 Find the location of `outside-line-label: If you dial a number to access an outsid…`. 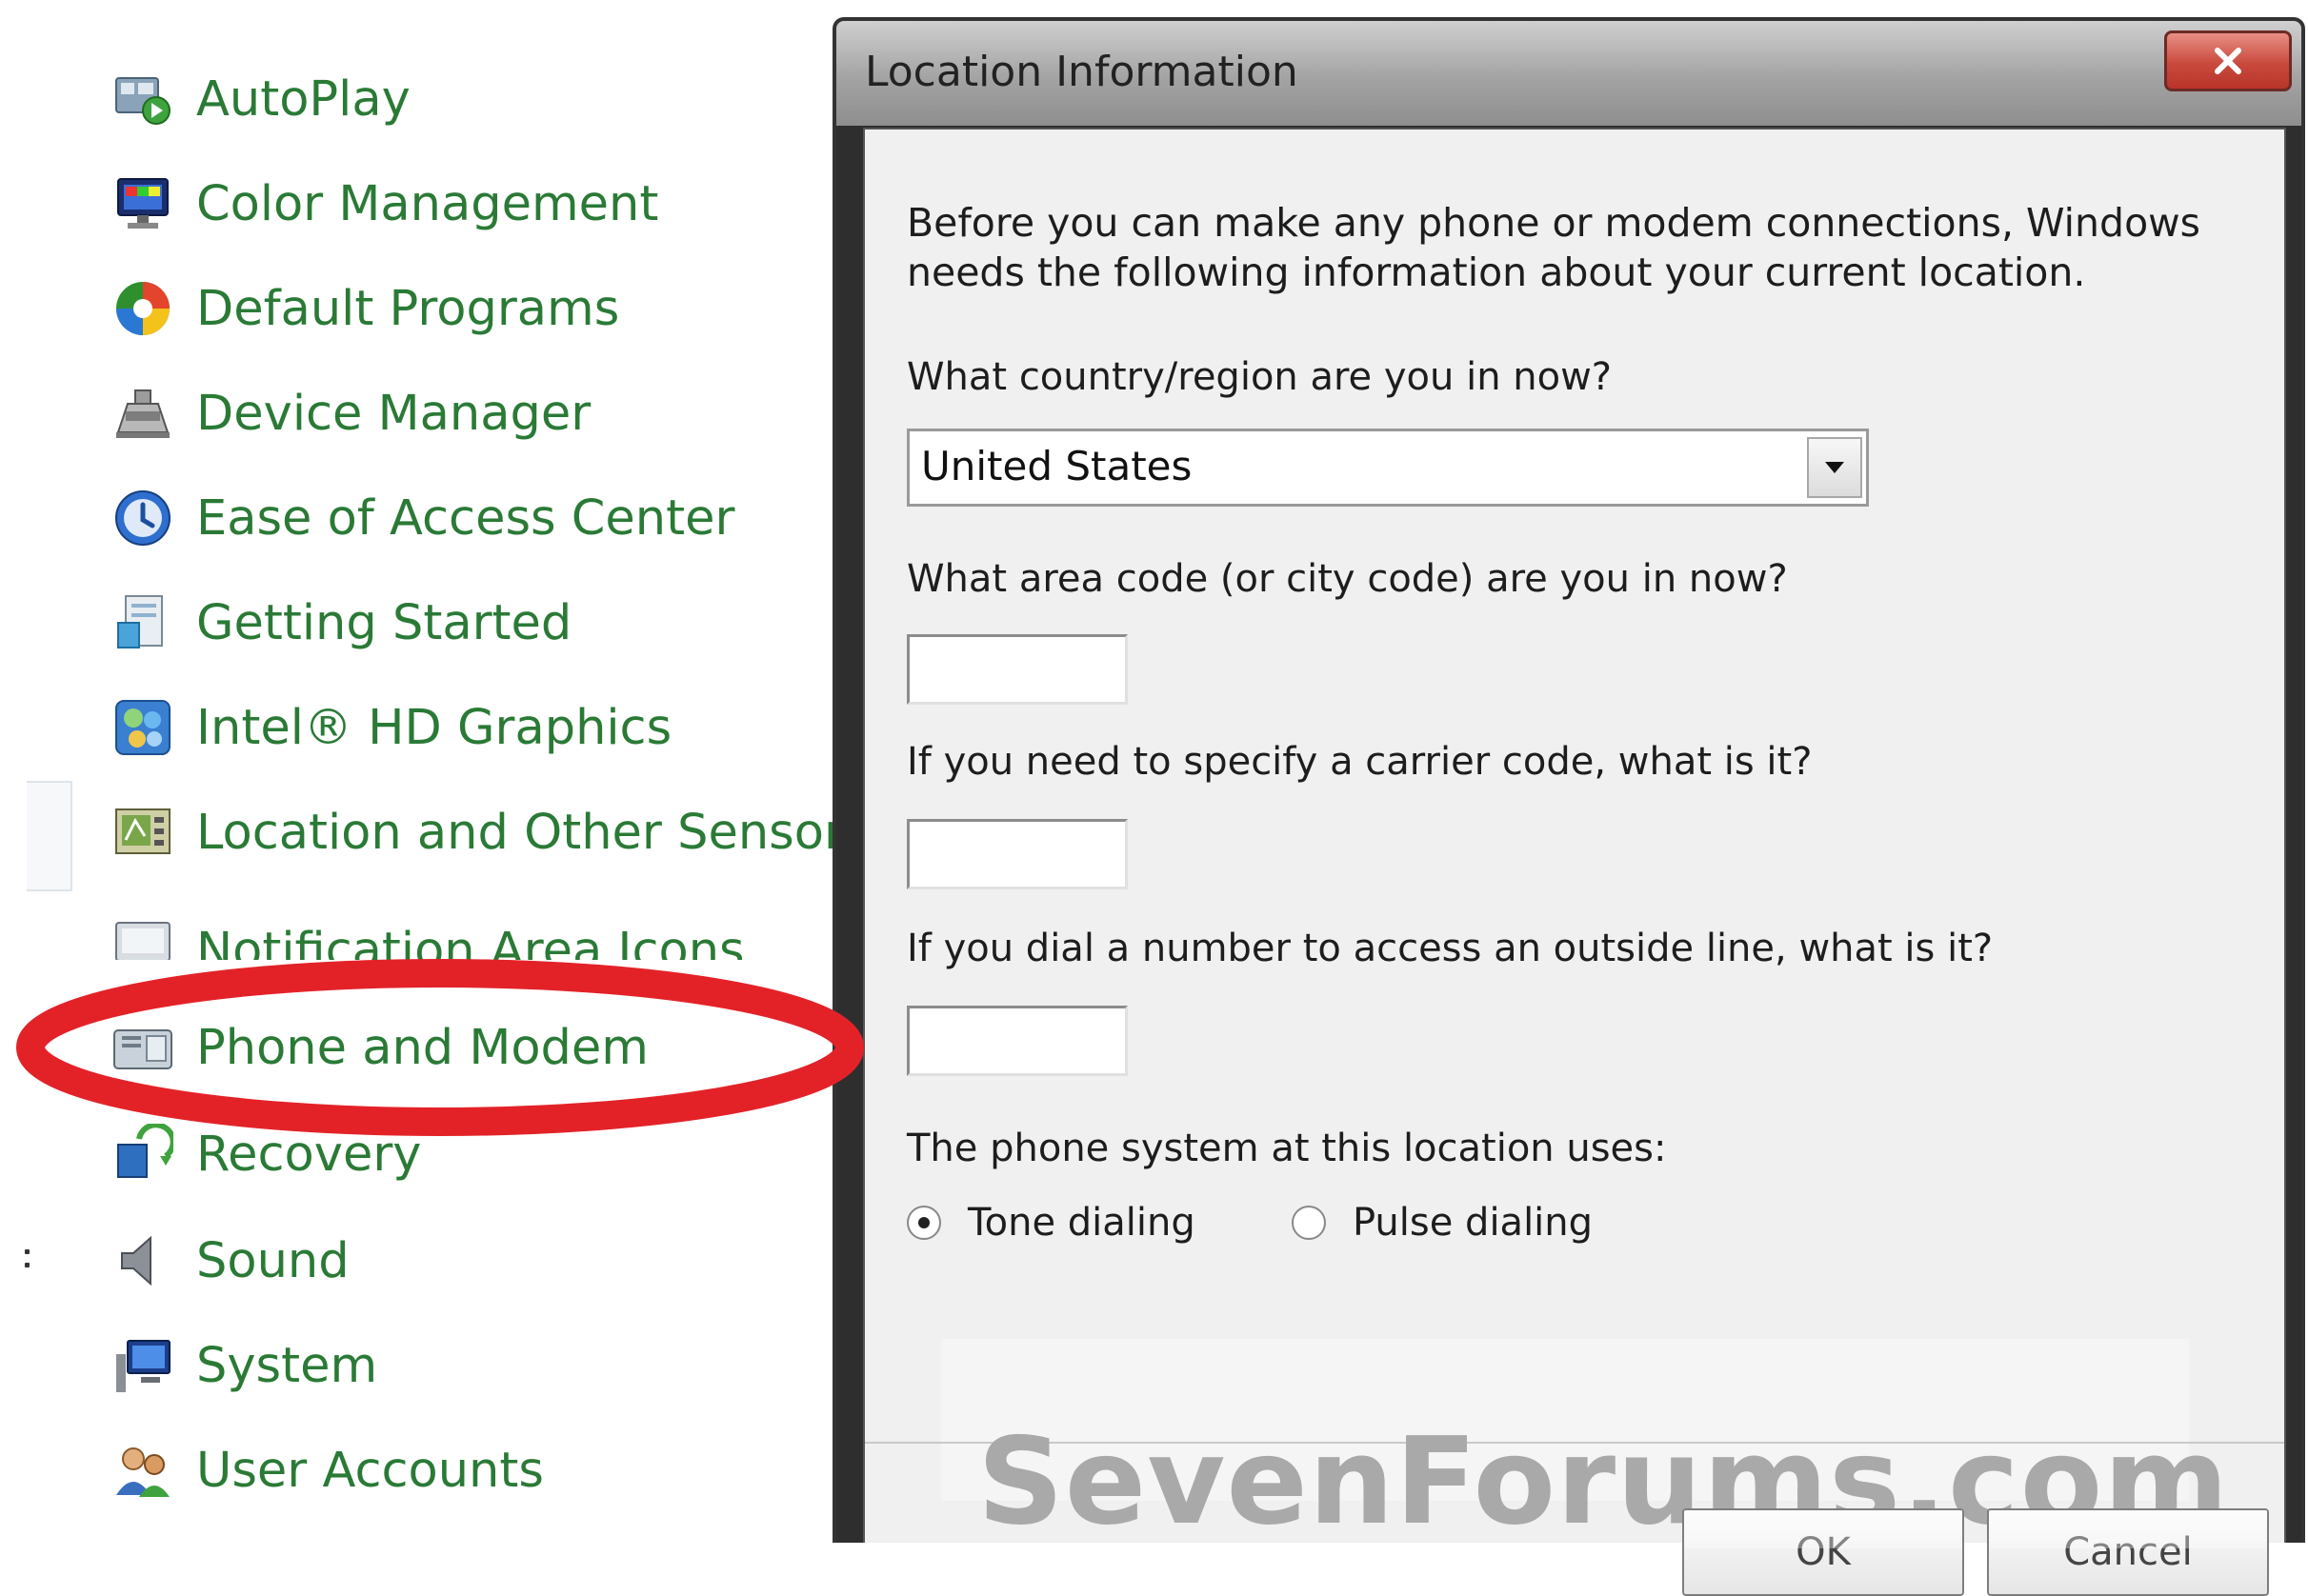

outside-line-label: If you dial a number to access an outsid… is located at coordinates (1450, 948).